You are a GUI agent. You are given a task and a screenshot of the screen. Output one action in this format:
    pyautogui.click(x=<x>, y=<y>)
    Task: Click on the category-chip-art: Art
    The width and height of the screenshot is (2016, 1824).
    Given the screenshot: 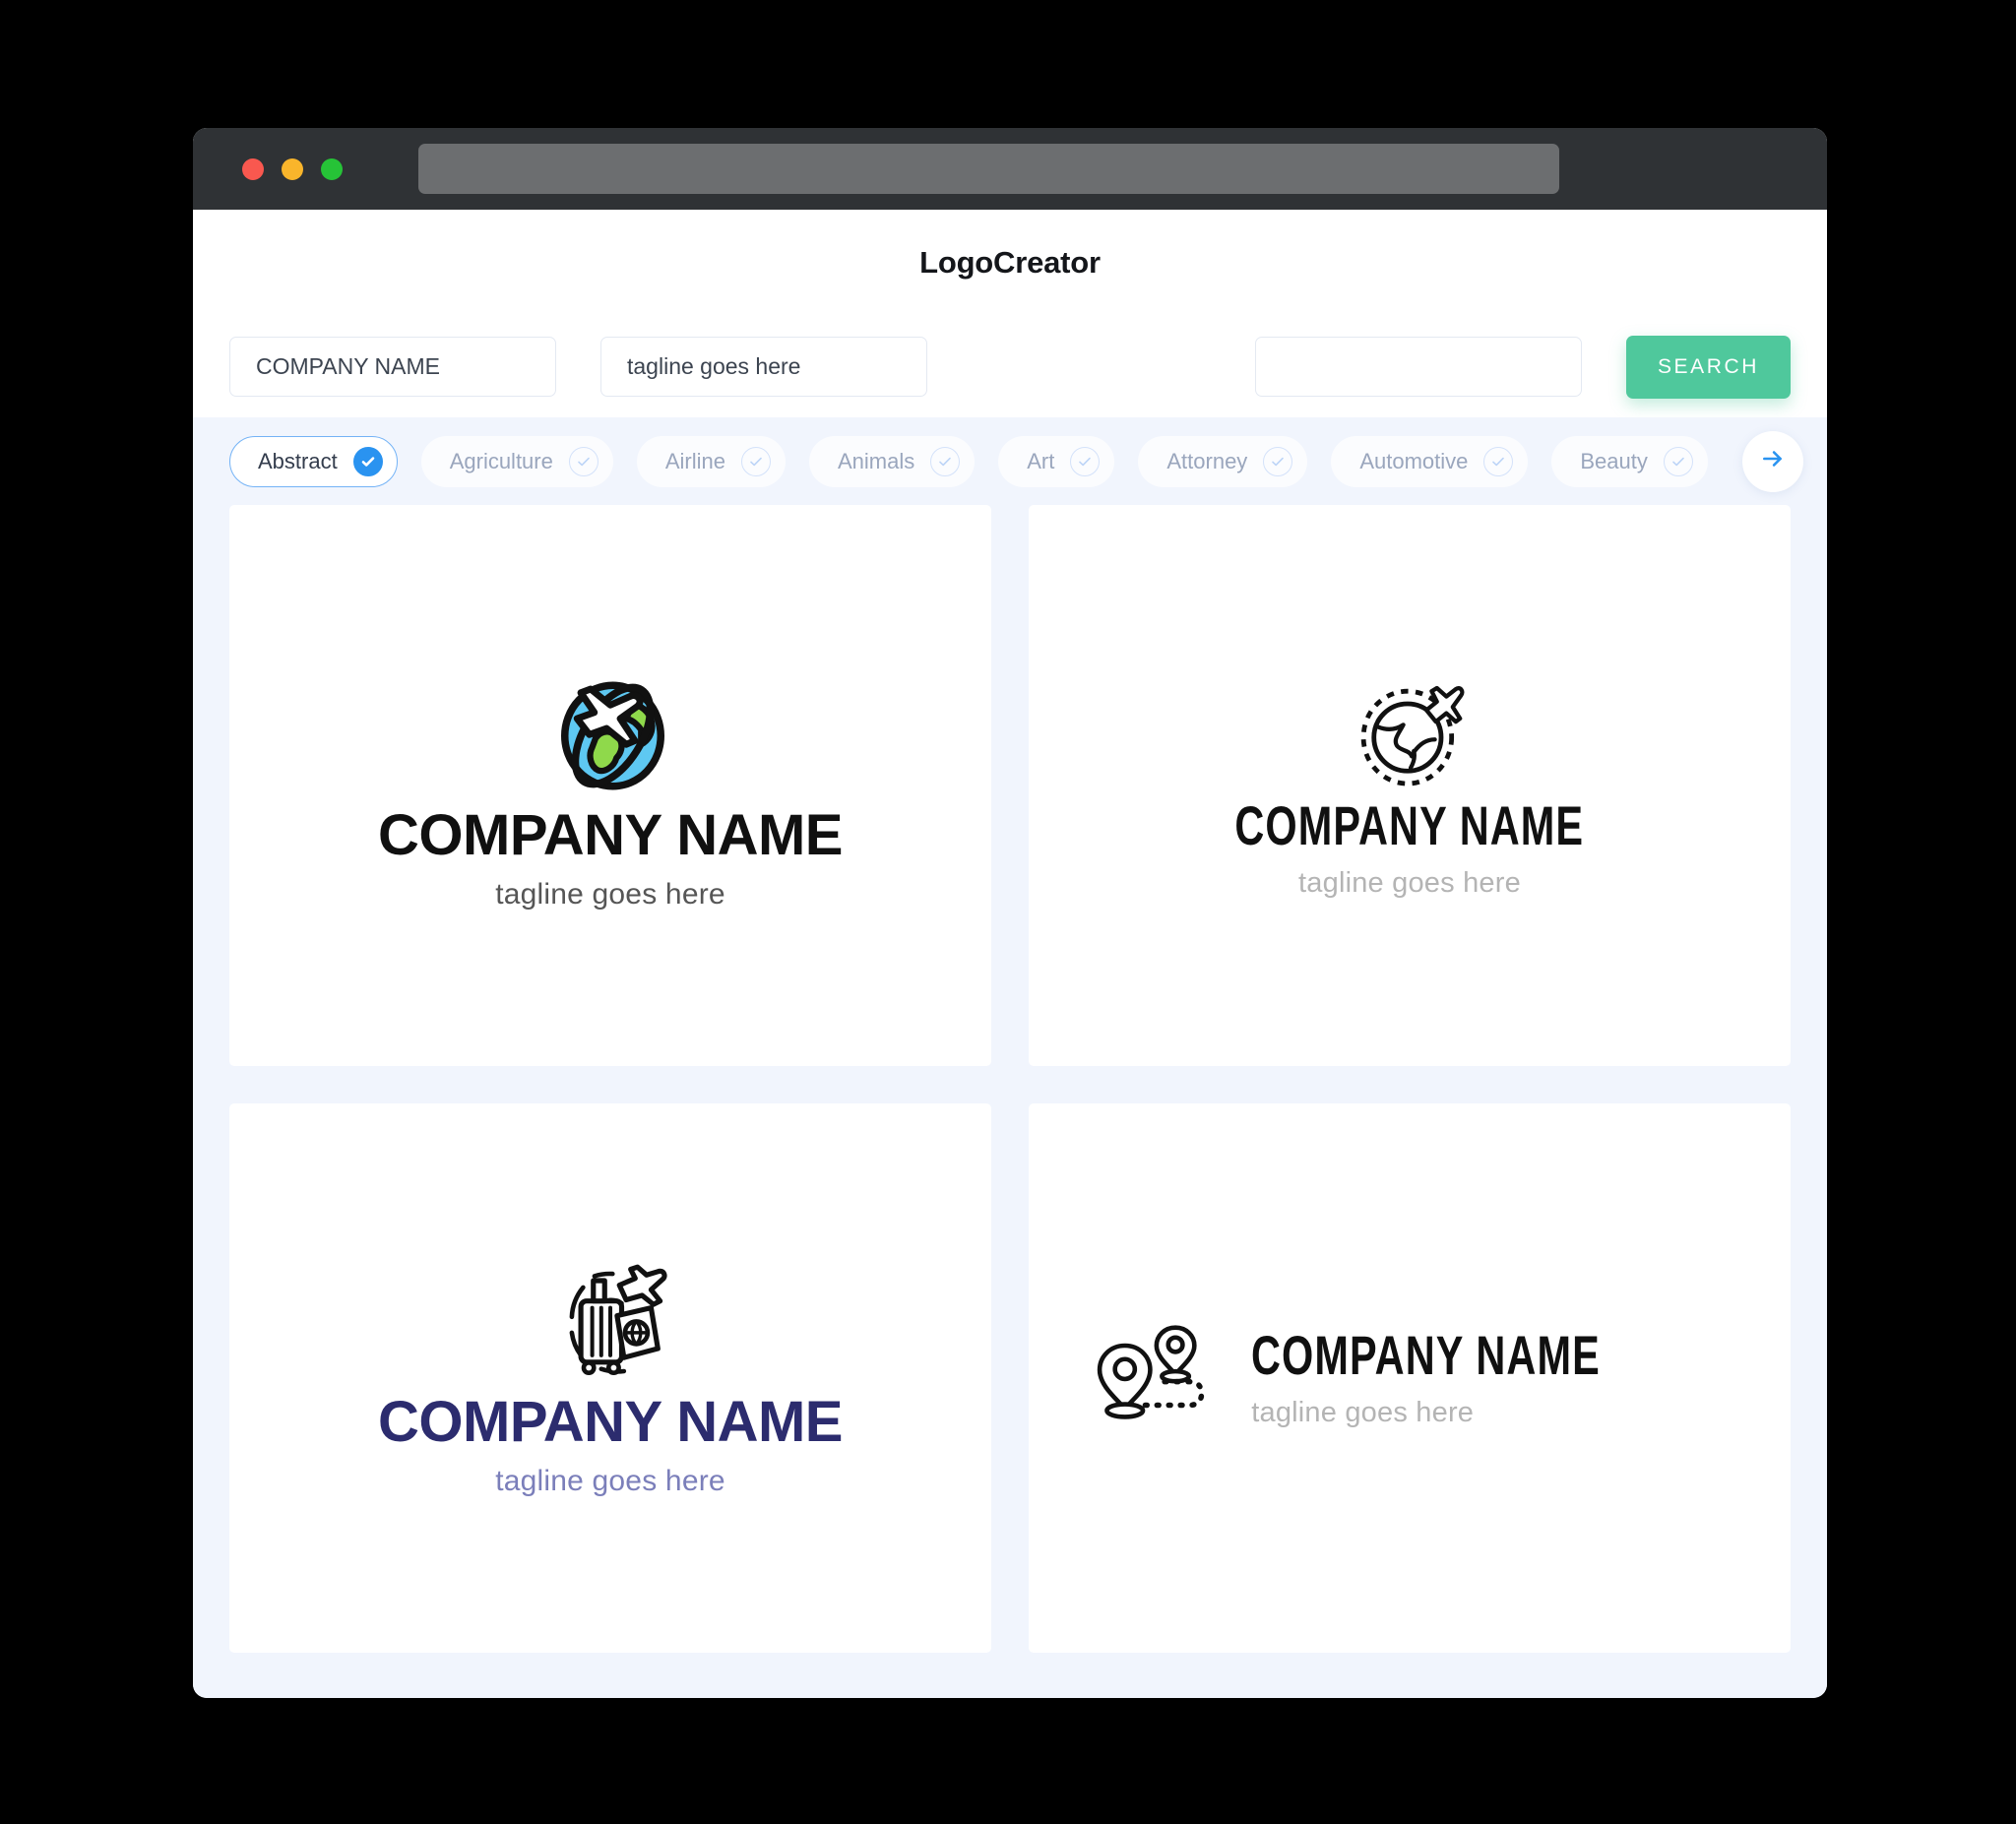 What is the action you would take?
    pyautogui.click(x=1056, y=461)
    